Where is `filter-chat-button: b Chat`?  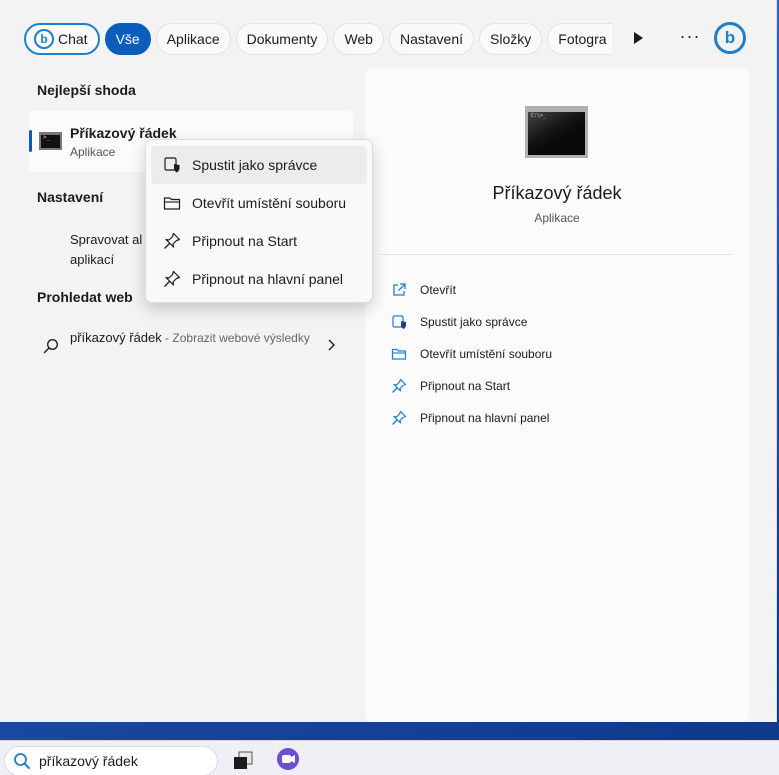
filter-chat-button: b Chat is located at coordinates (62, 39).